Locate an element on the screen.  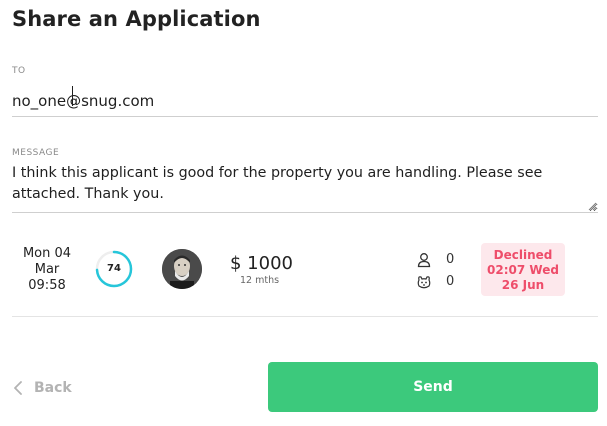
date-time: 09:58 is located at coordinates (47, 285).